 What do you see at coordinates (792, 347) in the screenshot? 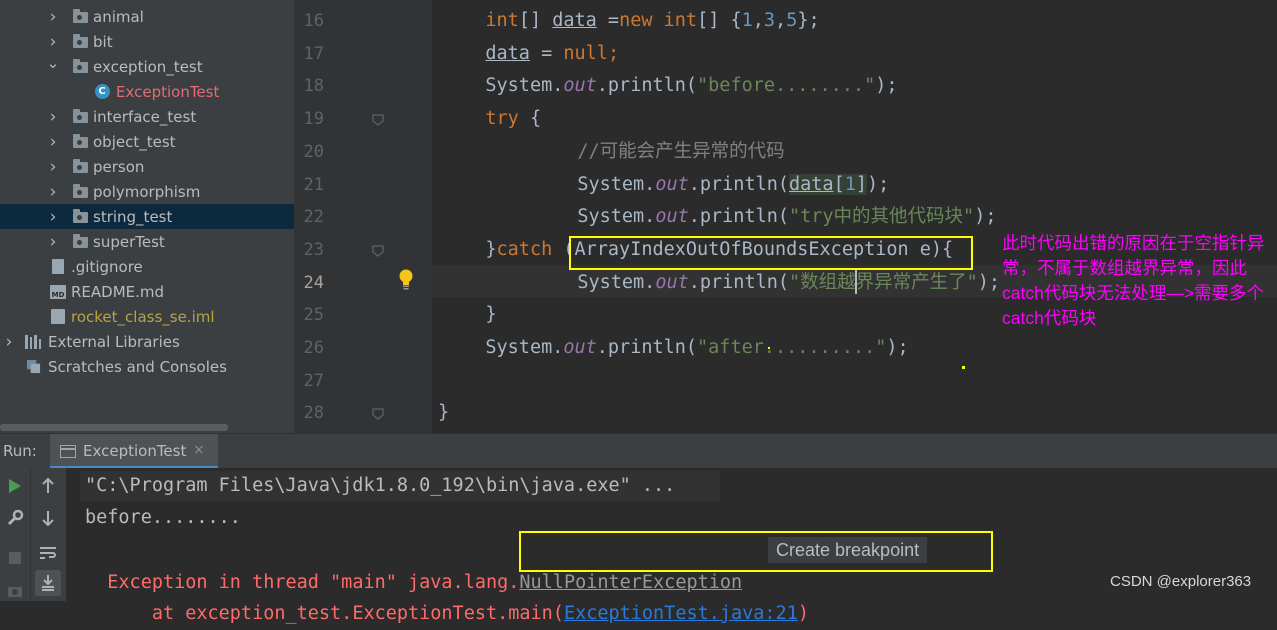
I see `code-token: "after.........."` at bounding box center [792, 347].